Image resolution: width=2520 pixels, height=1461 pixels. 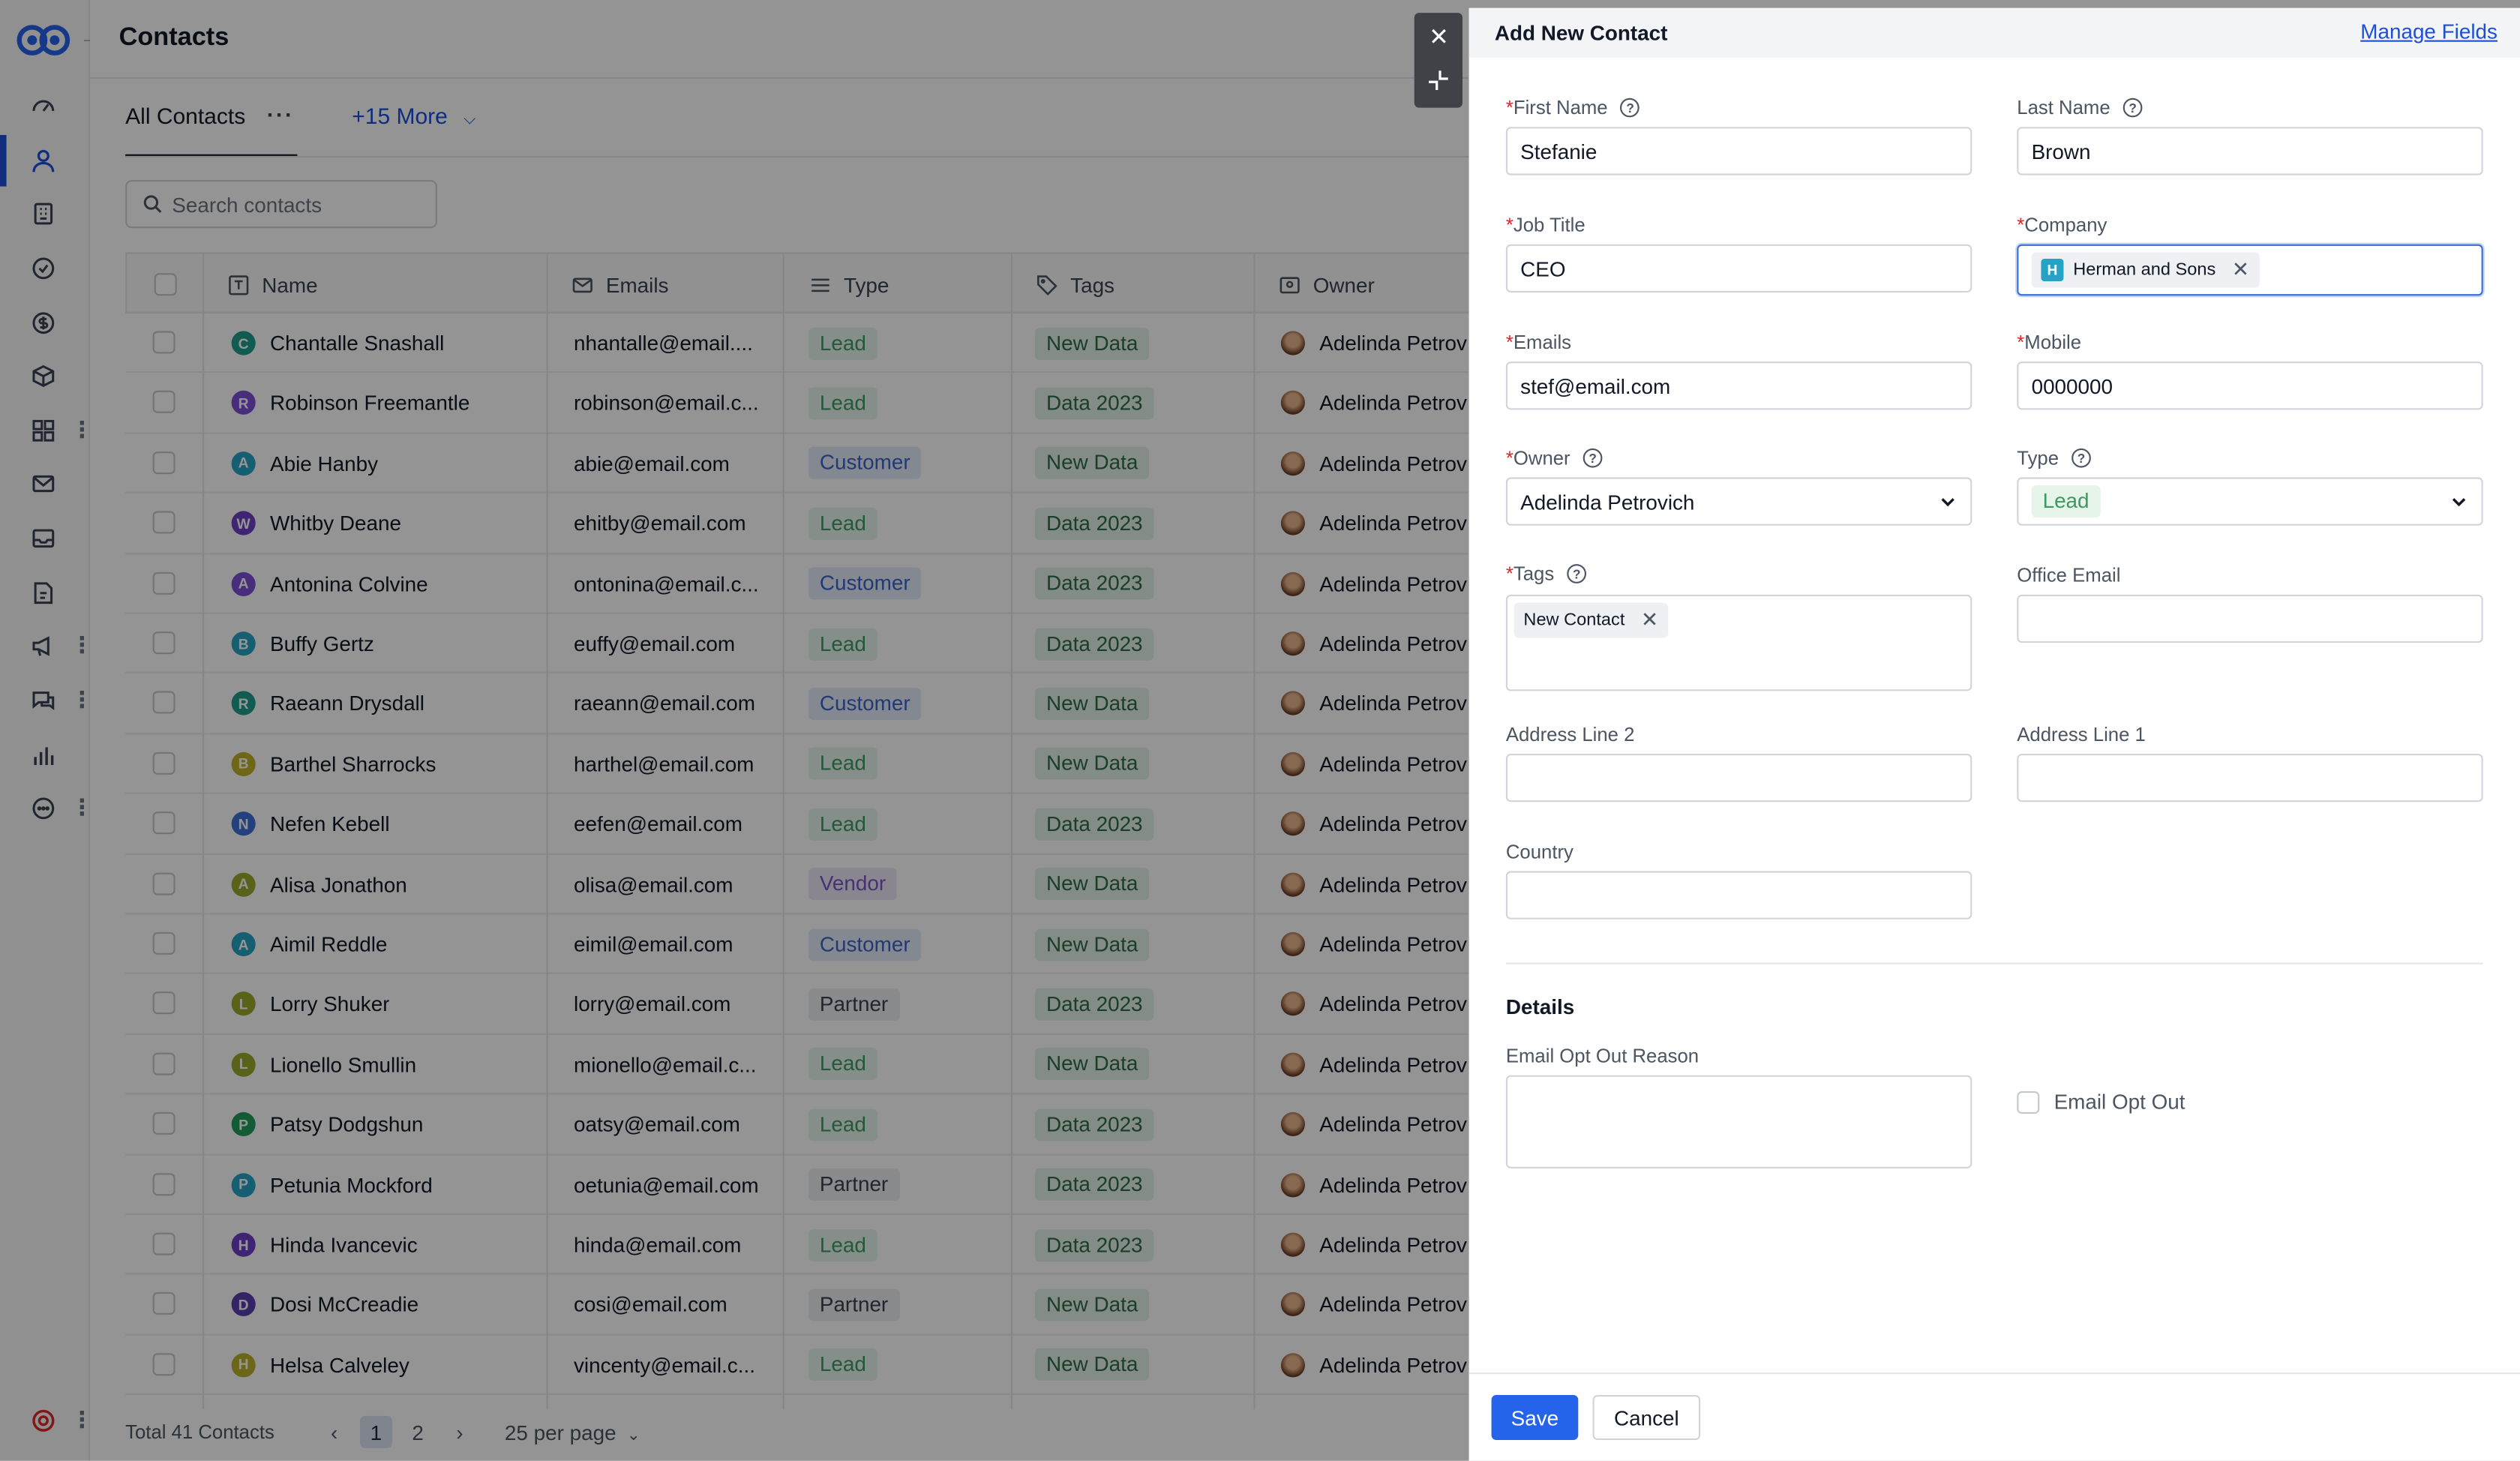 I want to click on address-line-1-input, so click(x=2256, y=778).